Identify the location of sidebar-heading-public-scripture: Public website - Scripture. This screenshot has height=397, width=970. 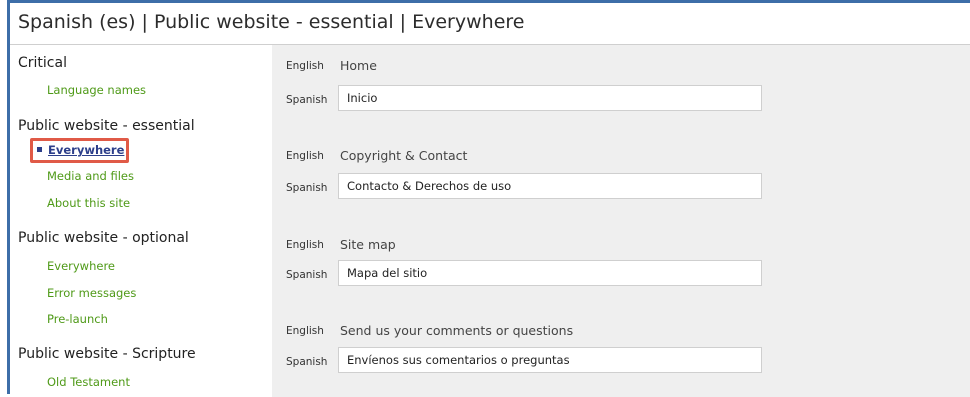
(107, 354).